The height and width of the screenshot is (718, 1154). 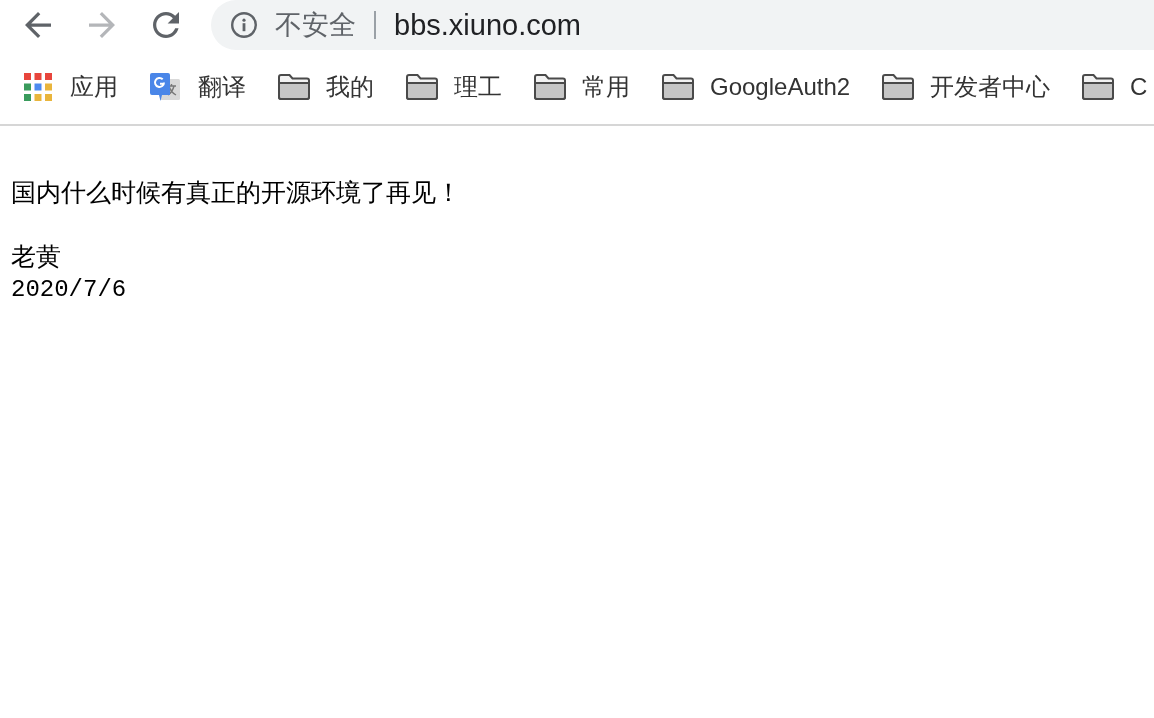 What do you see at coordinates (244, 25) in the screenshot?
I see `info-icon` at bounding box center [244, 25].